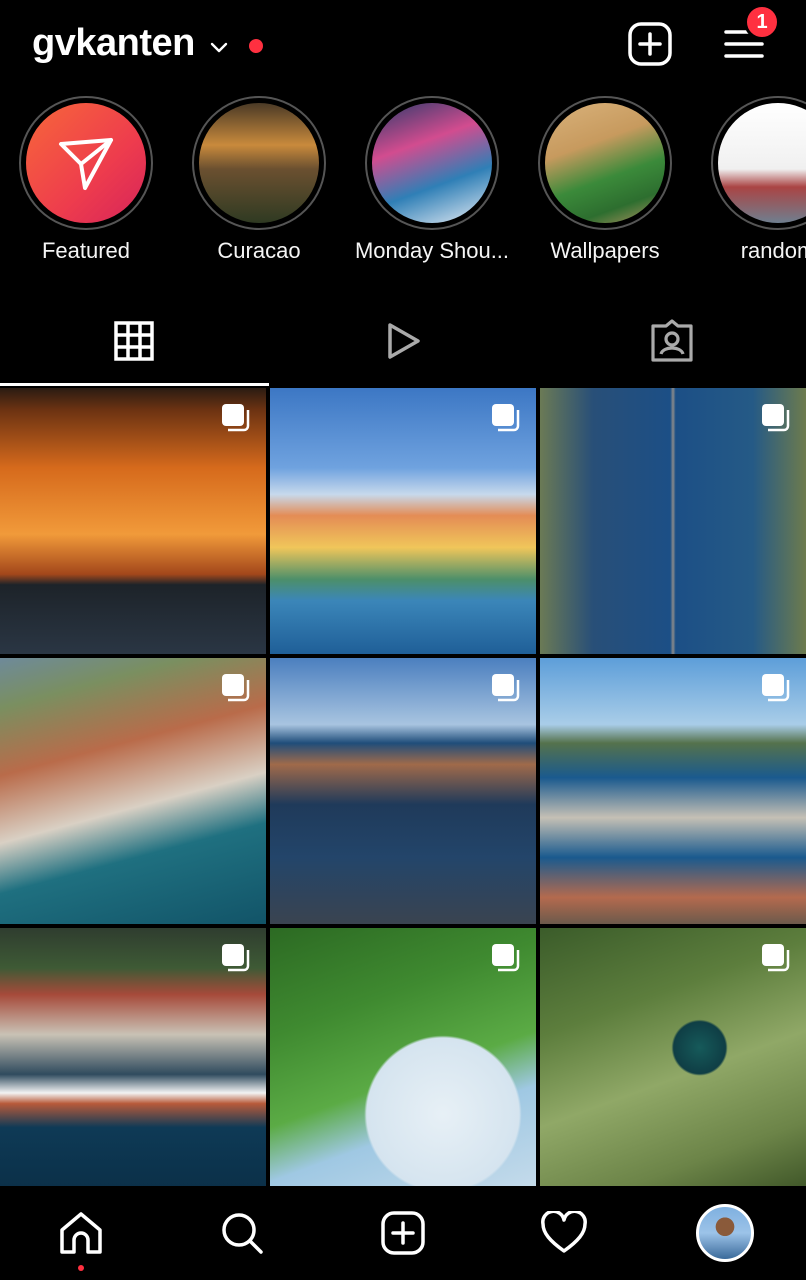  I want to click on nav-profile, so click(725, 1233).